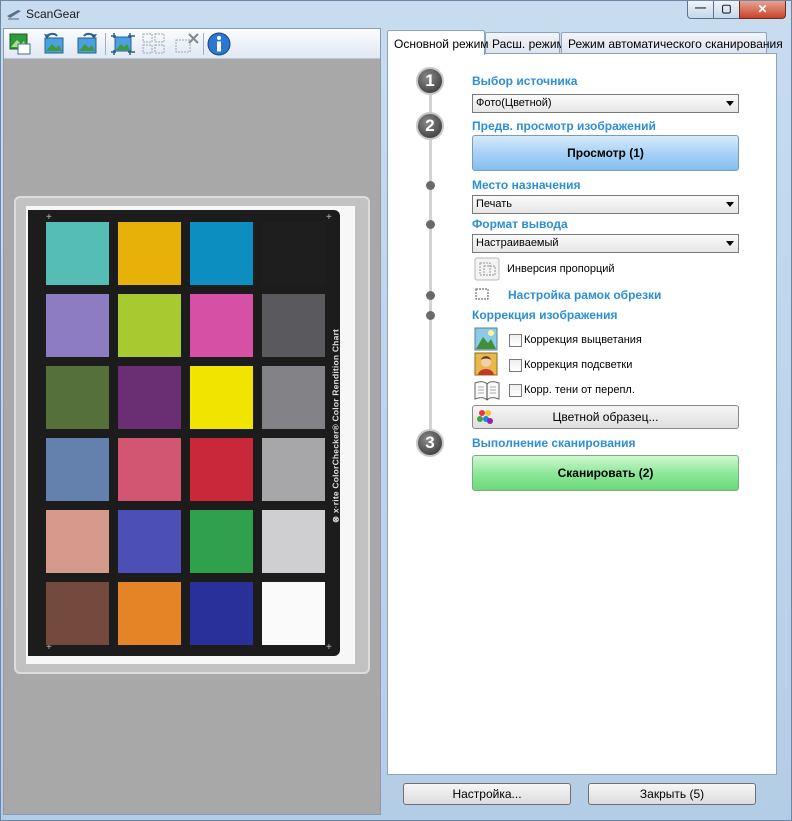 Image resolution: width=792 pixels, height=821 pixels. Describe the element at coordinates (430, 267) in the screenshot. I see `step-timeline` at that location.